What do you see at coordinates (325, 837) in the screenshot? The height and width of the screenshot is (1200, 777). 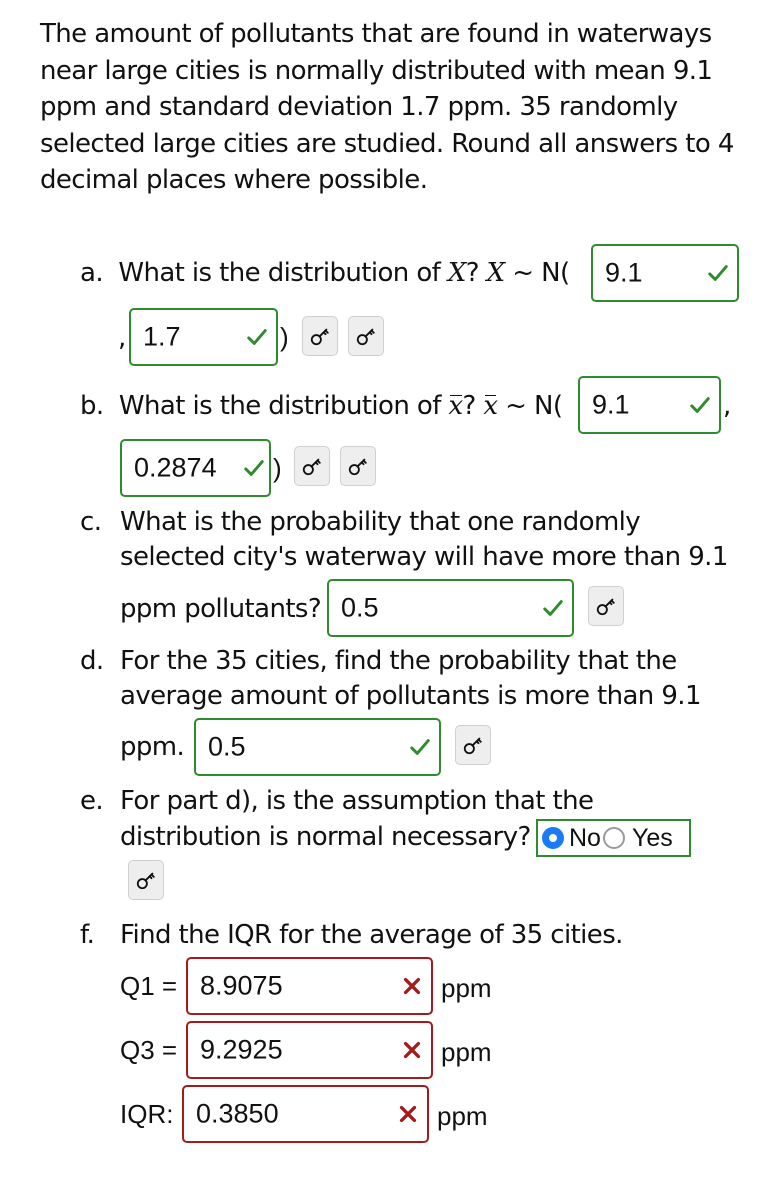 I see `part-e-line2: distribution is normal necessary?` at bounding box center [325, 837].